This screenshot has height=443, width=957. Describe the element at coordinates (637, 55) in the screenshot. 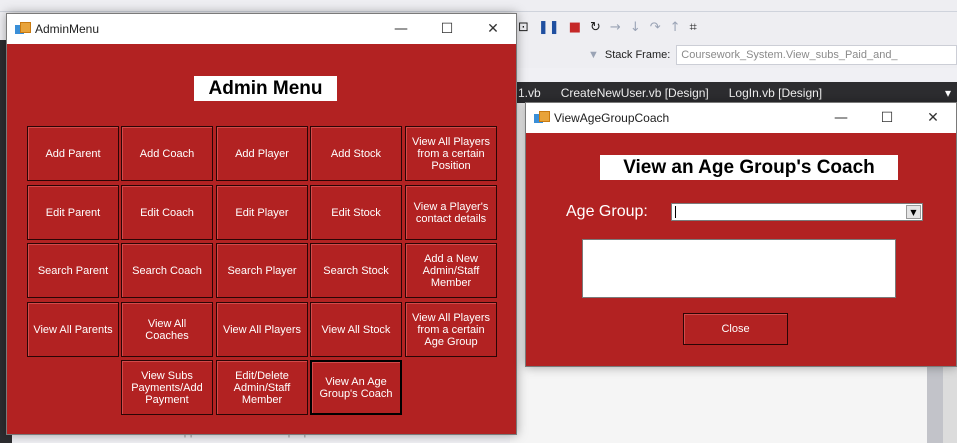

I see `stack-frame-label: Stack Frame:` at that location.